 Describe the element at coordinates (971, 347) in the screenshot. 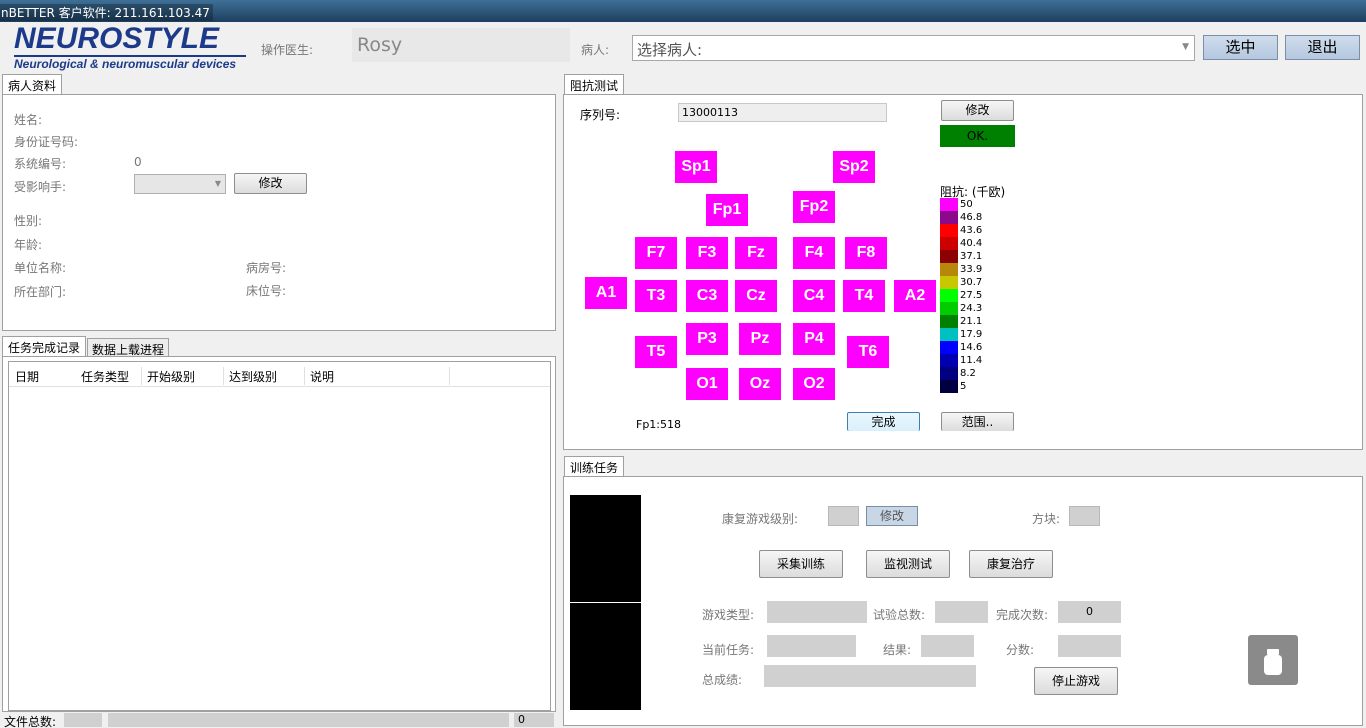

I see `legend-label: 14.6` at that location.